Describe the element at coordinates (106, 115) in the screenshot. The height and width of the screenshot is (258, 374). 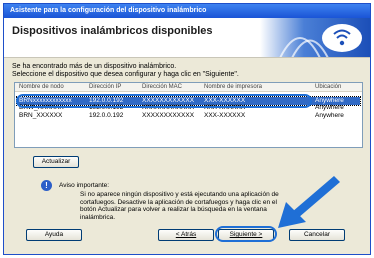
I see `ip-address-cell: 192.0.0.192` at that location.